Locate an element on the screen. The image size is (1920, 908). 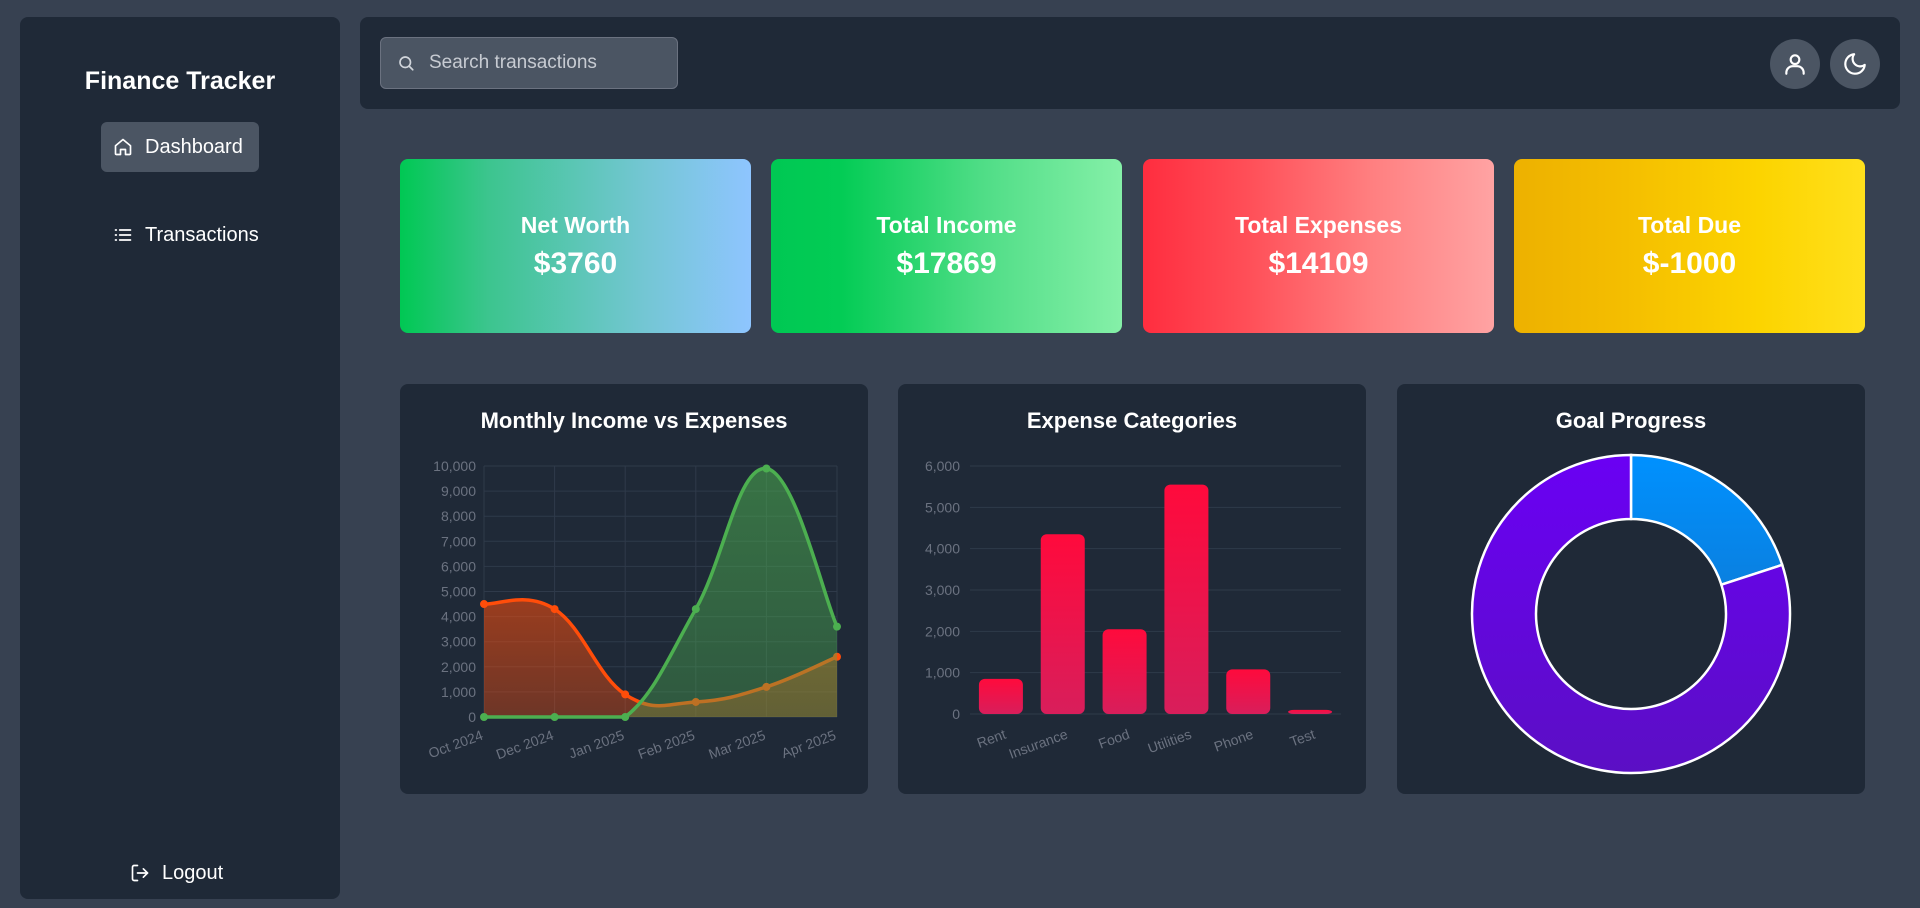
sidebar-item-label: Transactions is located at coordinates (202, 234).